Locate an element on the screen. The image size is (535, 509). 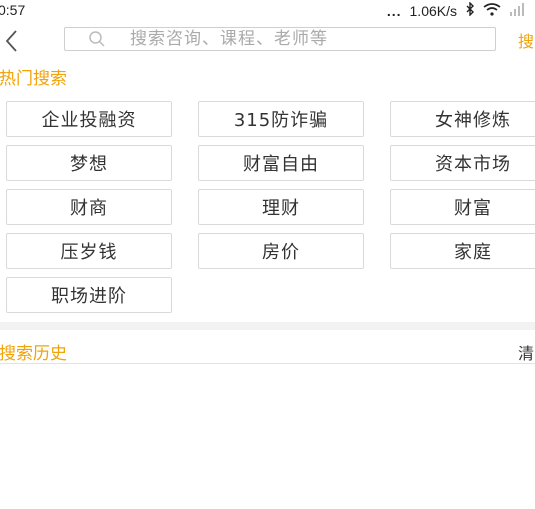
hot-tag: 资本市场 is located at coordinates (462, 163).